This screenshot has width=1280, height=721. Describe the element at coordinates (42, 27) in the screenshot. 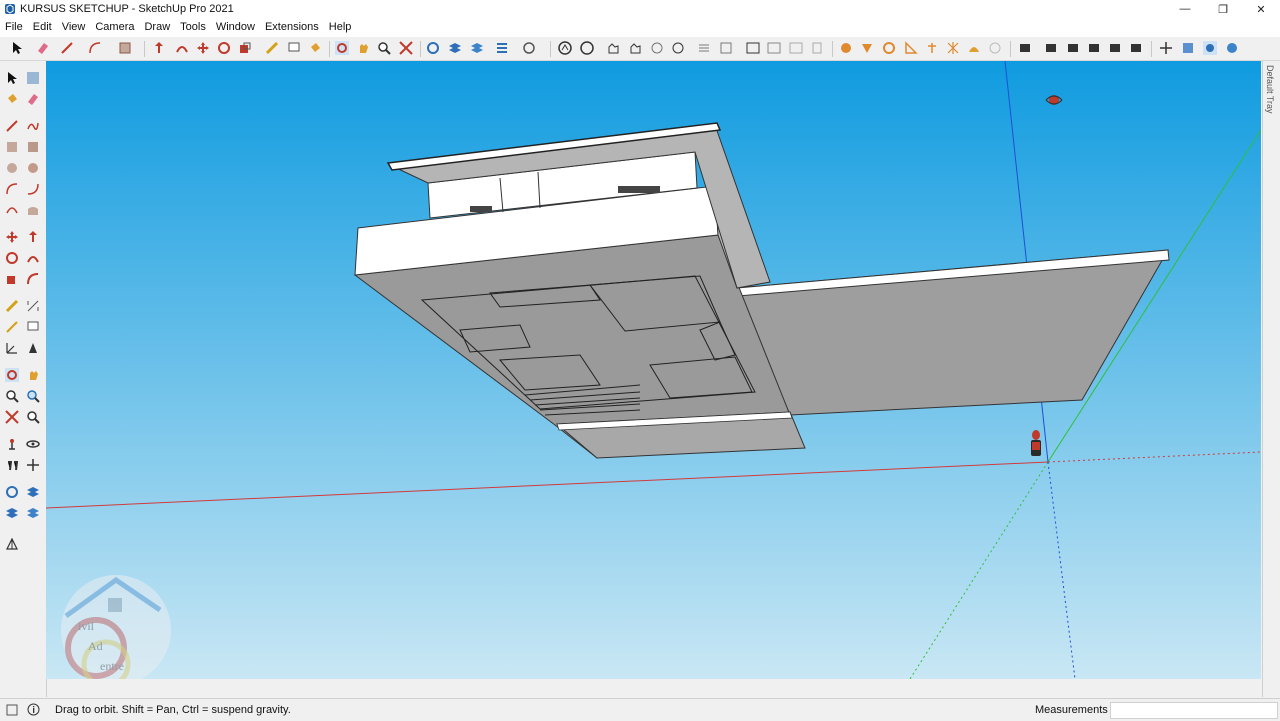

I see `menu-edit: Edit` at that location.